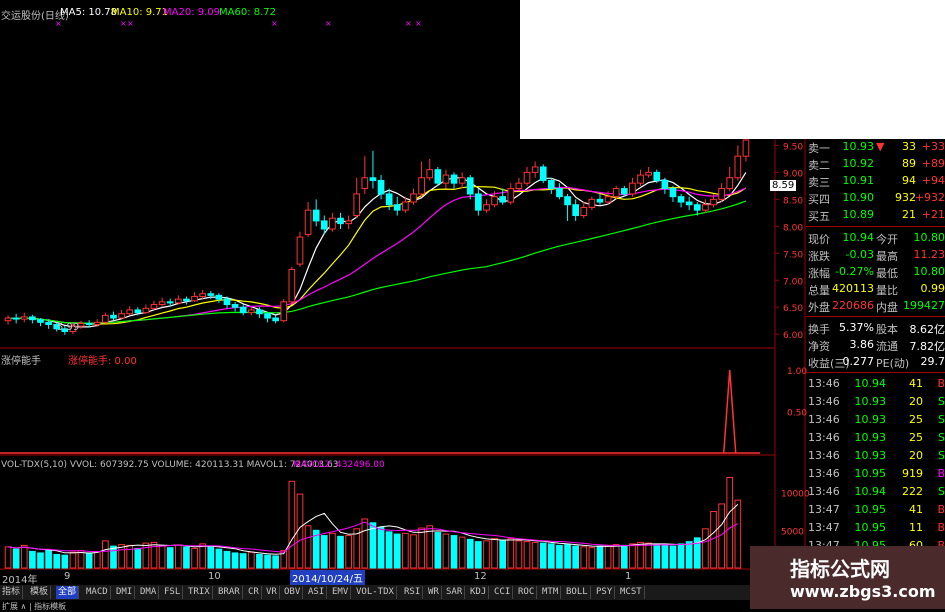 This screenshot has width=945, height=612. Describe the element at coordinates (34, 606) in the screenshot. I see `bottom-left-menu: 扩展 ∧ | 指标模板` at that location.